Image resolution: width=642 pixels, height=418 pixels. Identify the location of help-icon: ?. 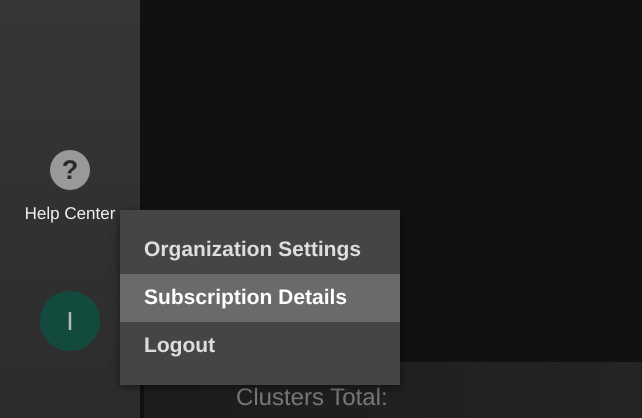
(70, 170).